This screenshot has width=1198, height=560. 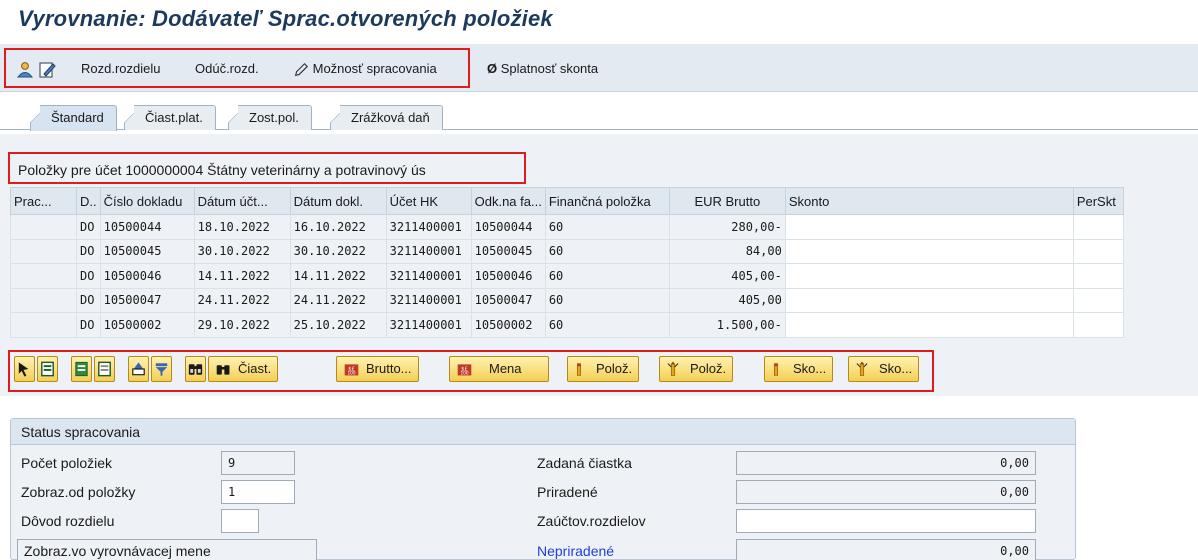 I want to click on currency-button: $£ 100 Mena, so click(x=499, y=369).